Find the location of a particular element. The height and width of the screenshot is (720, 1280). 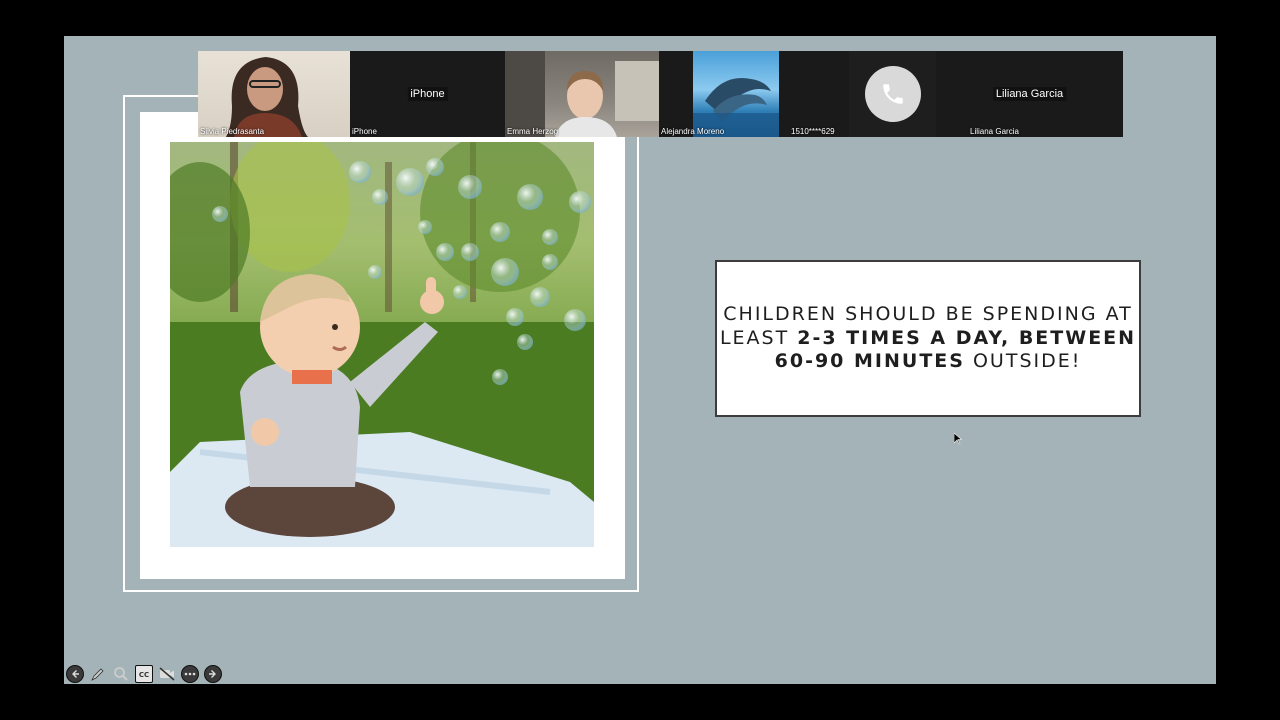

participant-avatar-dolphin is located at coordinates (736, 94).